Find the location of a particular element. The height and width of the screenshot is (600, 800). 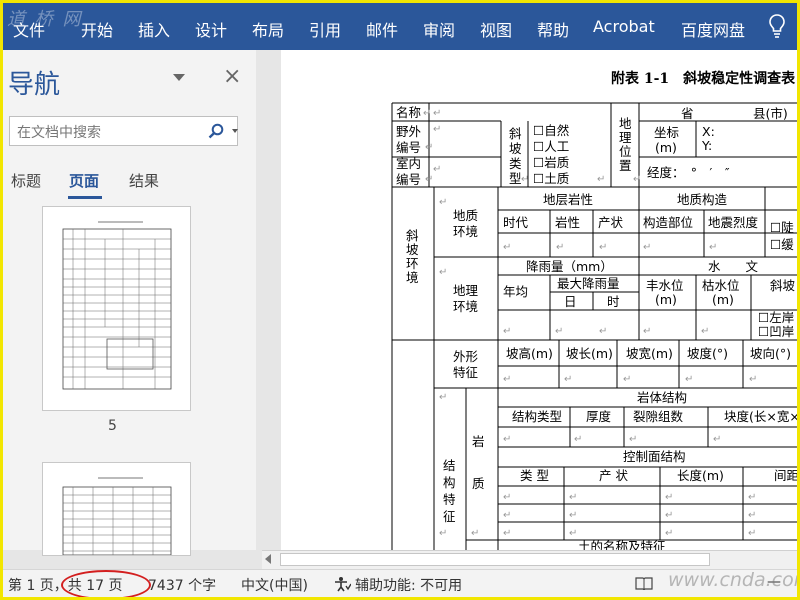

label-control-plane: 控制面结构 is located at coordinates (654, 456).